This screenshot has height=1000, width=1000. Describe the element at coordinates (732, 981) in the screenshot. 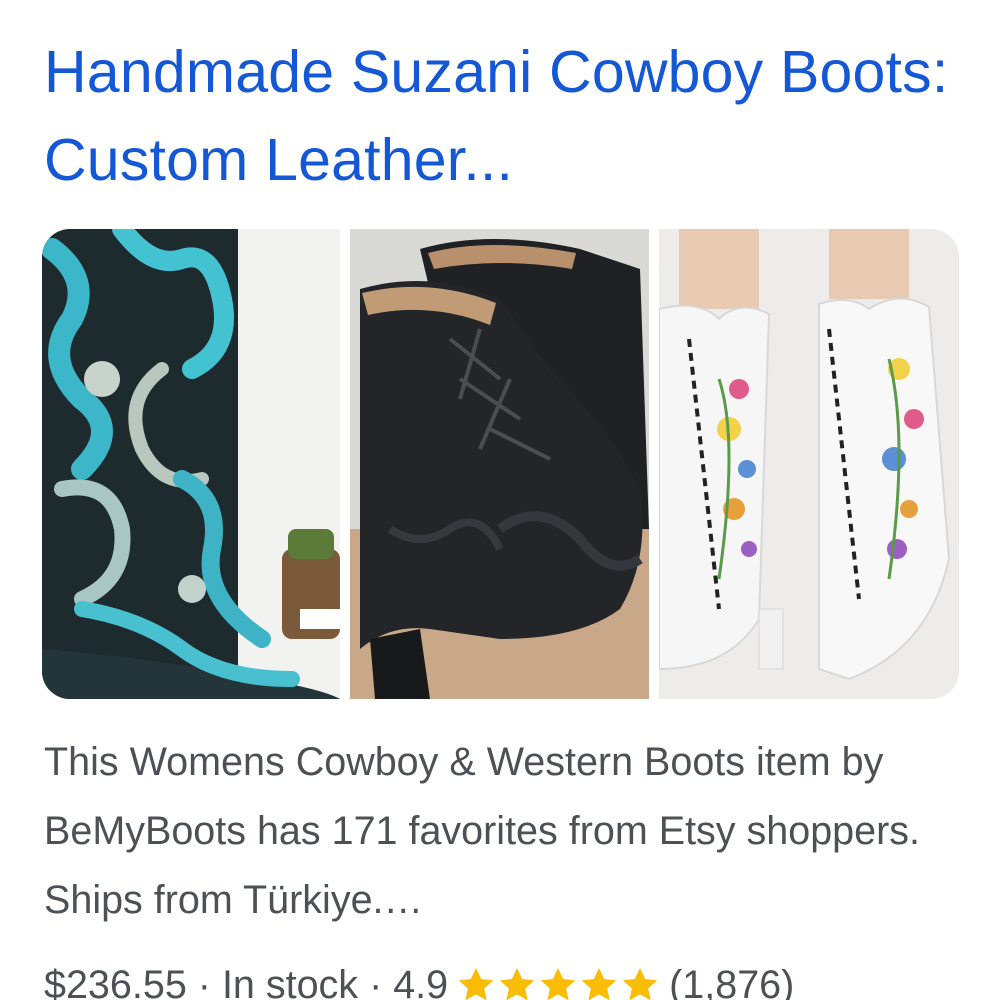

I see `review-count: (1,876)` at that location.